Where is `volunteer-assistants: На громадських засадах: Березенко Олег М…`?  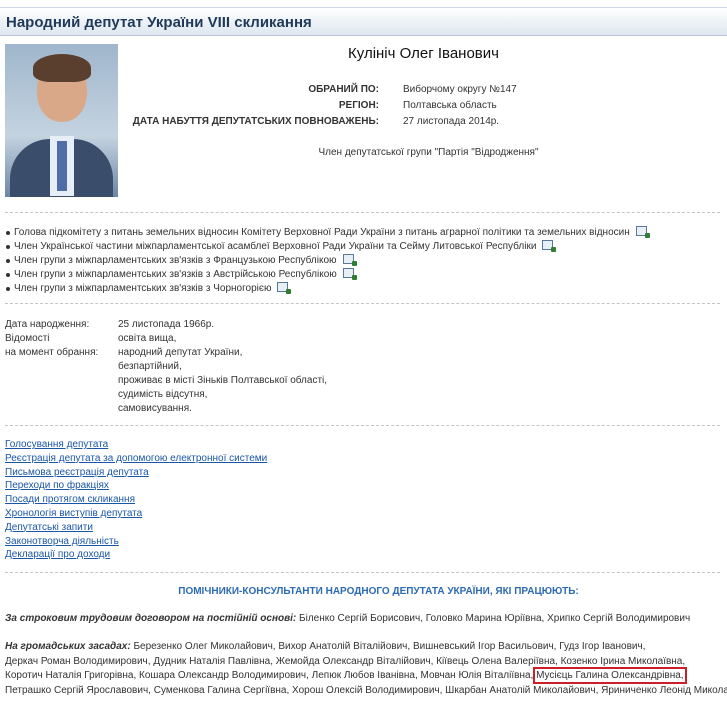 volunteer-assistants: На громадських засадах: Березенко Олег М… is located at coordinates (366, 669).